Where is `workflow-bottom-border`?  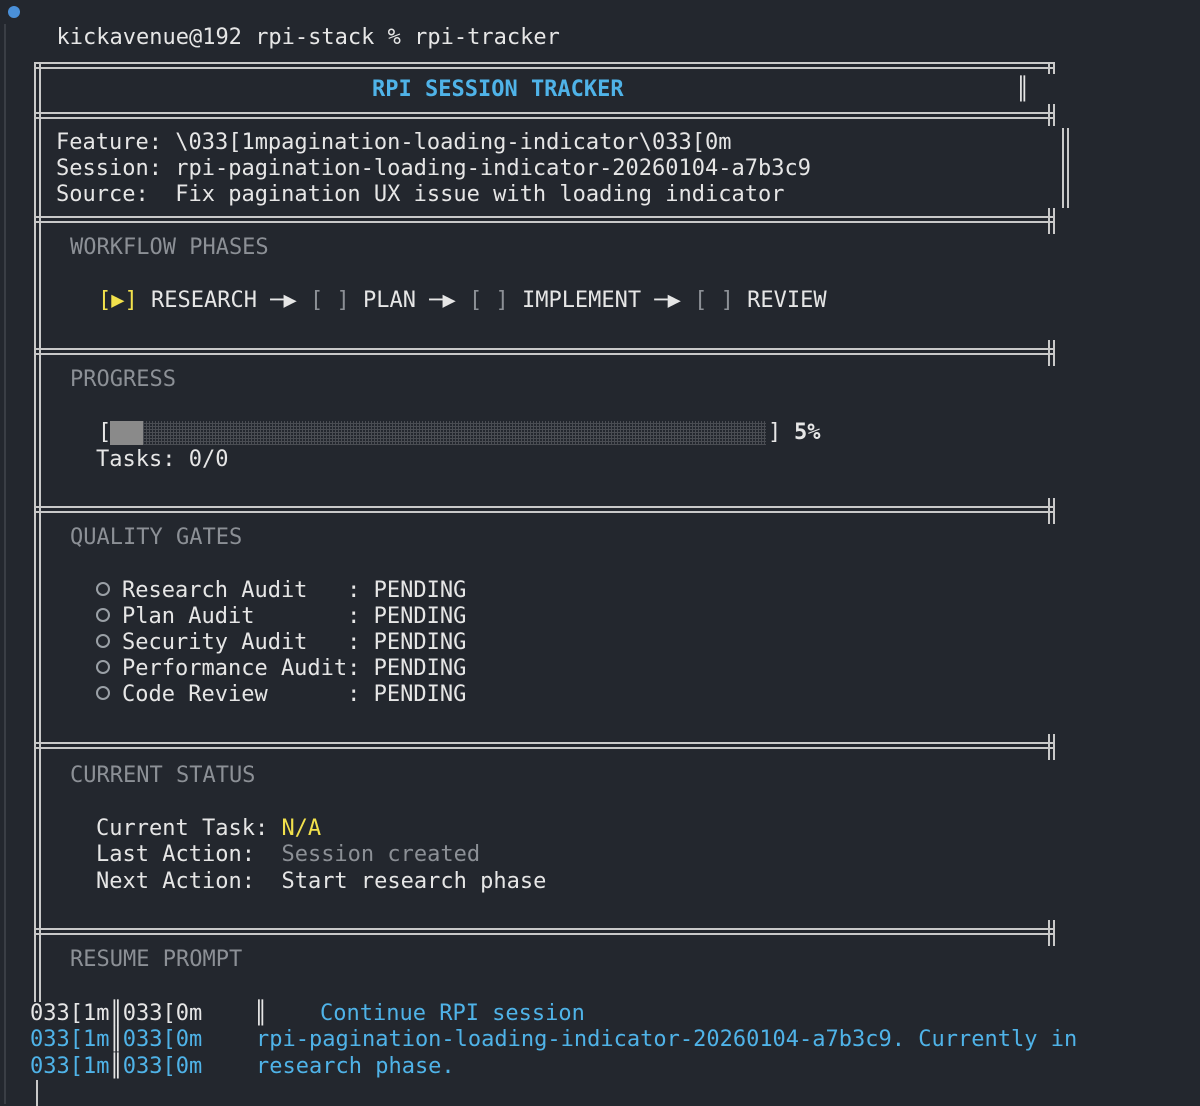 workflow-bottom-border is located at coordinates (544, 351).